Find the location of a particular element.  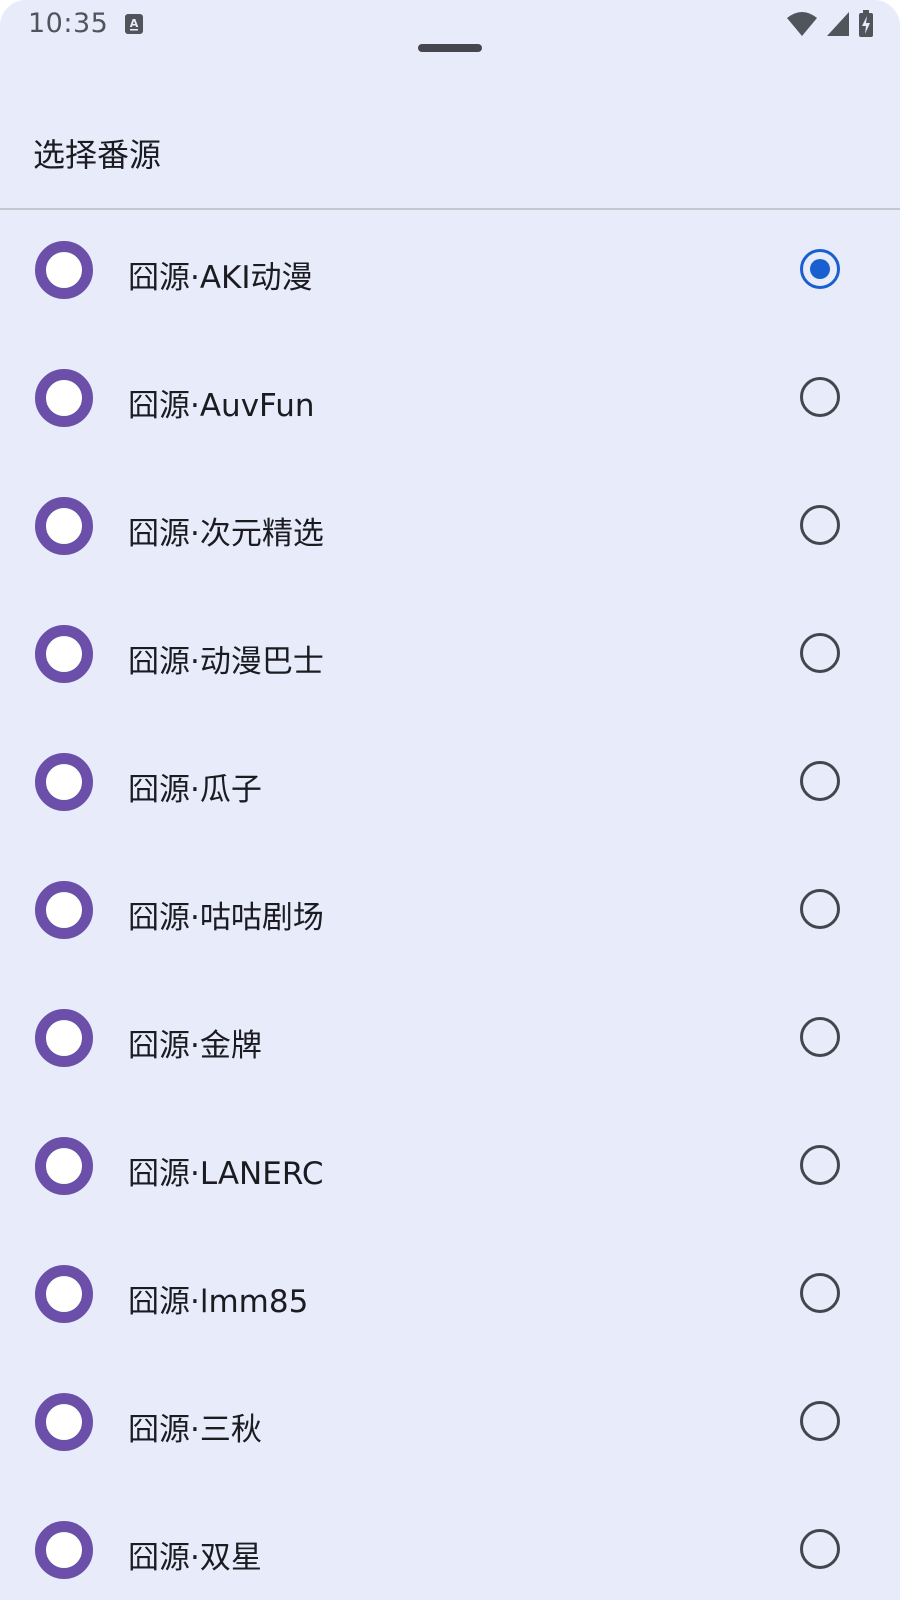

sheet-title: 选择番源 is located at coordinates (97, 155).